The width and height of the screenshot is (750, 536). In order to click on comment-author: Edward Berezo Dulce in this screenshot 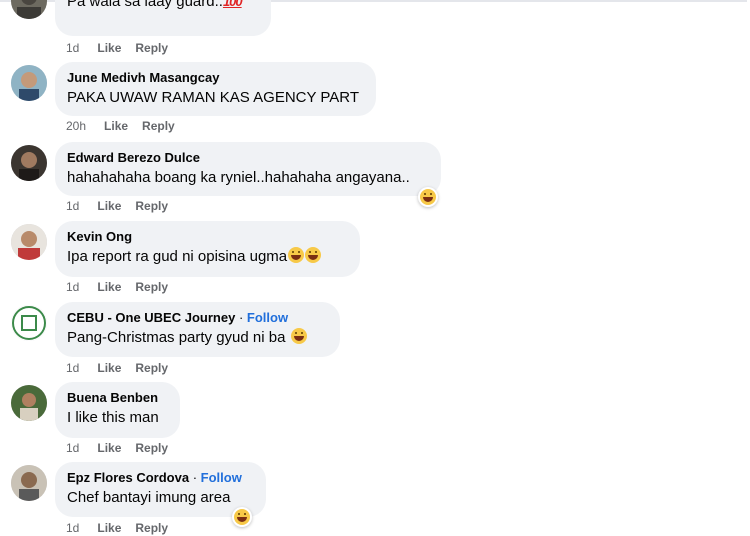, I will do `click(248, 158)`.